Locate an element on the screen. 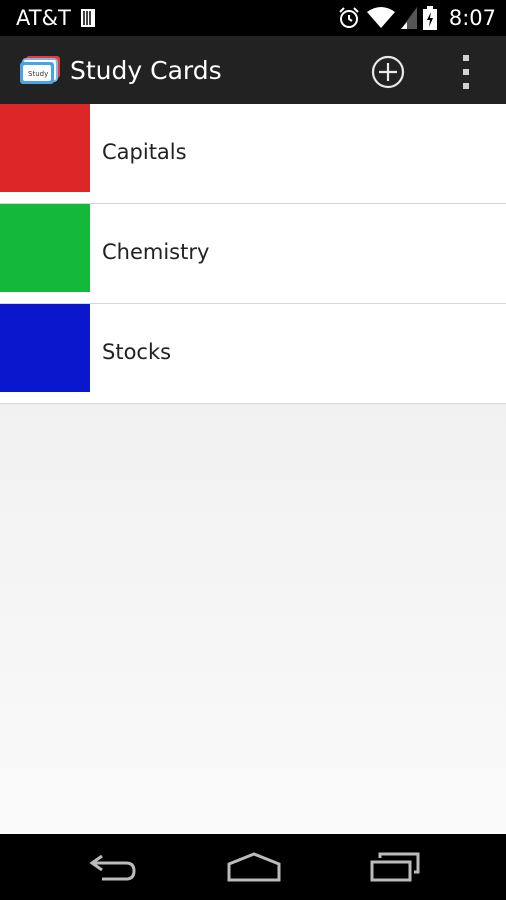 This screenshot has height=900, width=506. home-icon is located at coordinates (254, 867).